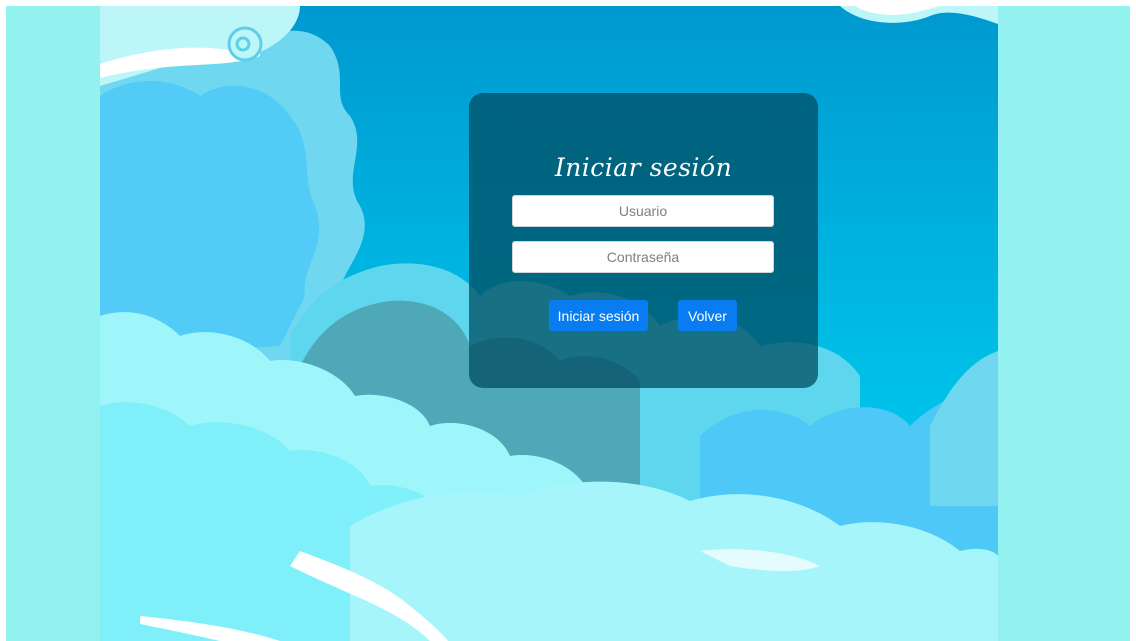 This screenshot has height=641, width=1136. Describe the element at coordinates (598, 315) in the screenshot. I see `login-button: Iniciar sesión` at that location.